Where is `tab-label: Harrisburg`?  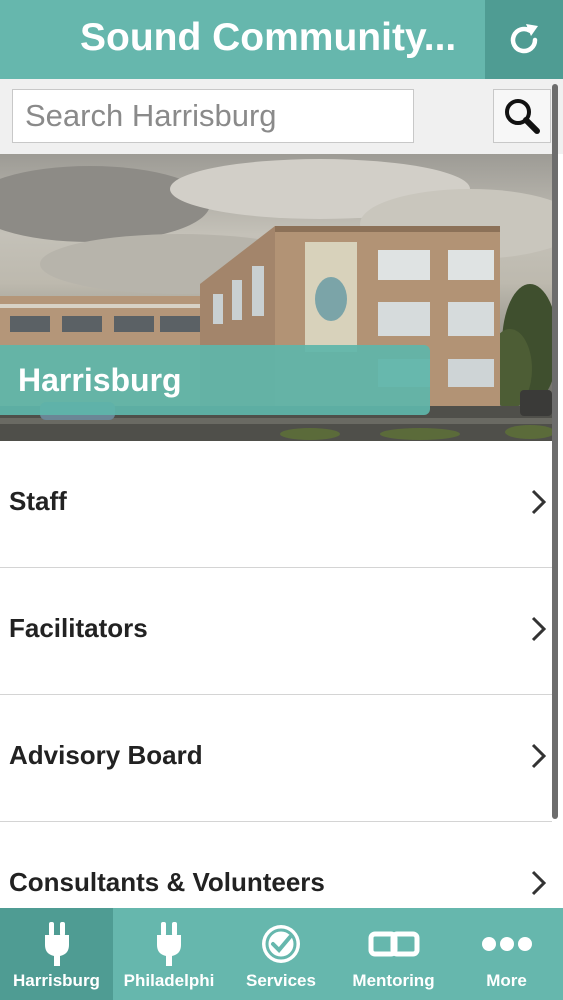
tab-label: Harrisburg is located at coordinates (56, 980).